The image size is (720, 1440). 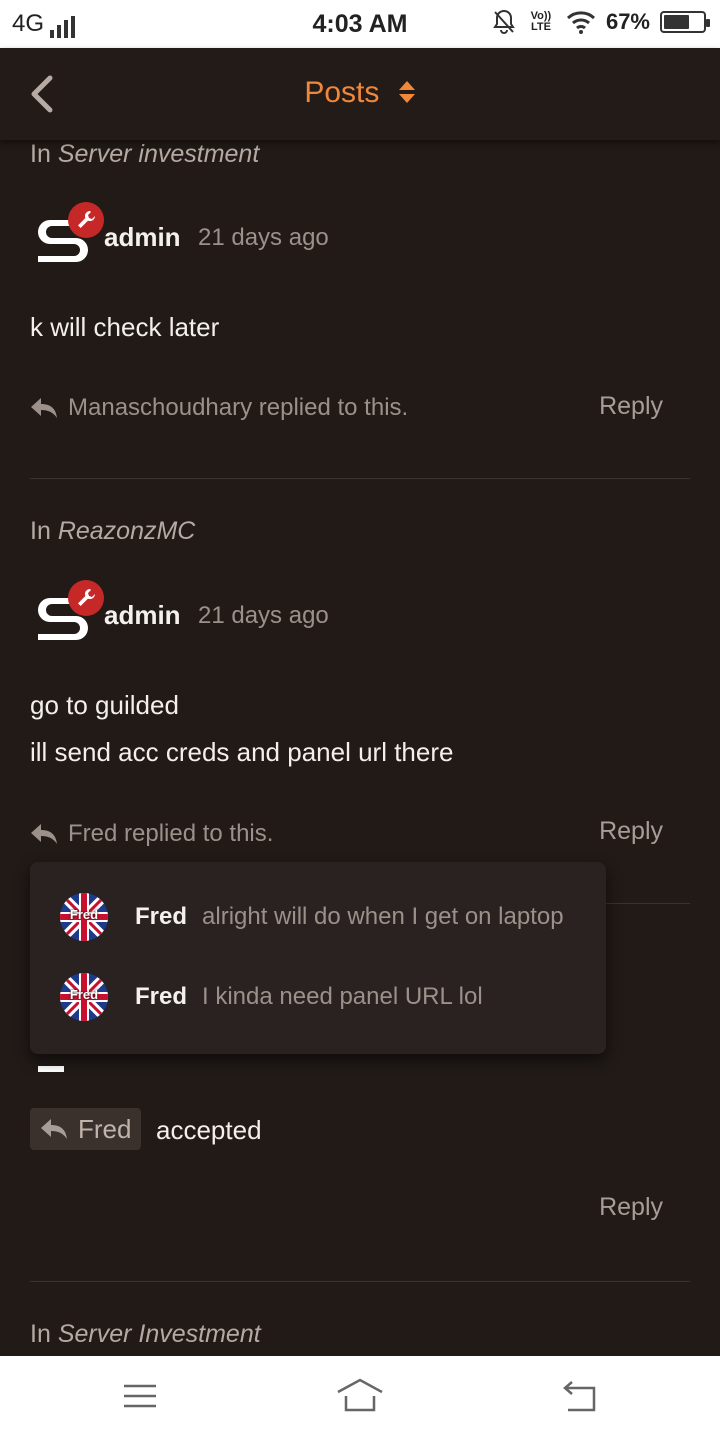 I want to click on post-discussion-link: In ReazonzMC, so click(x=112, y=531).